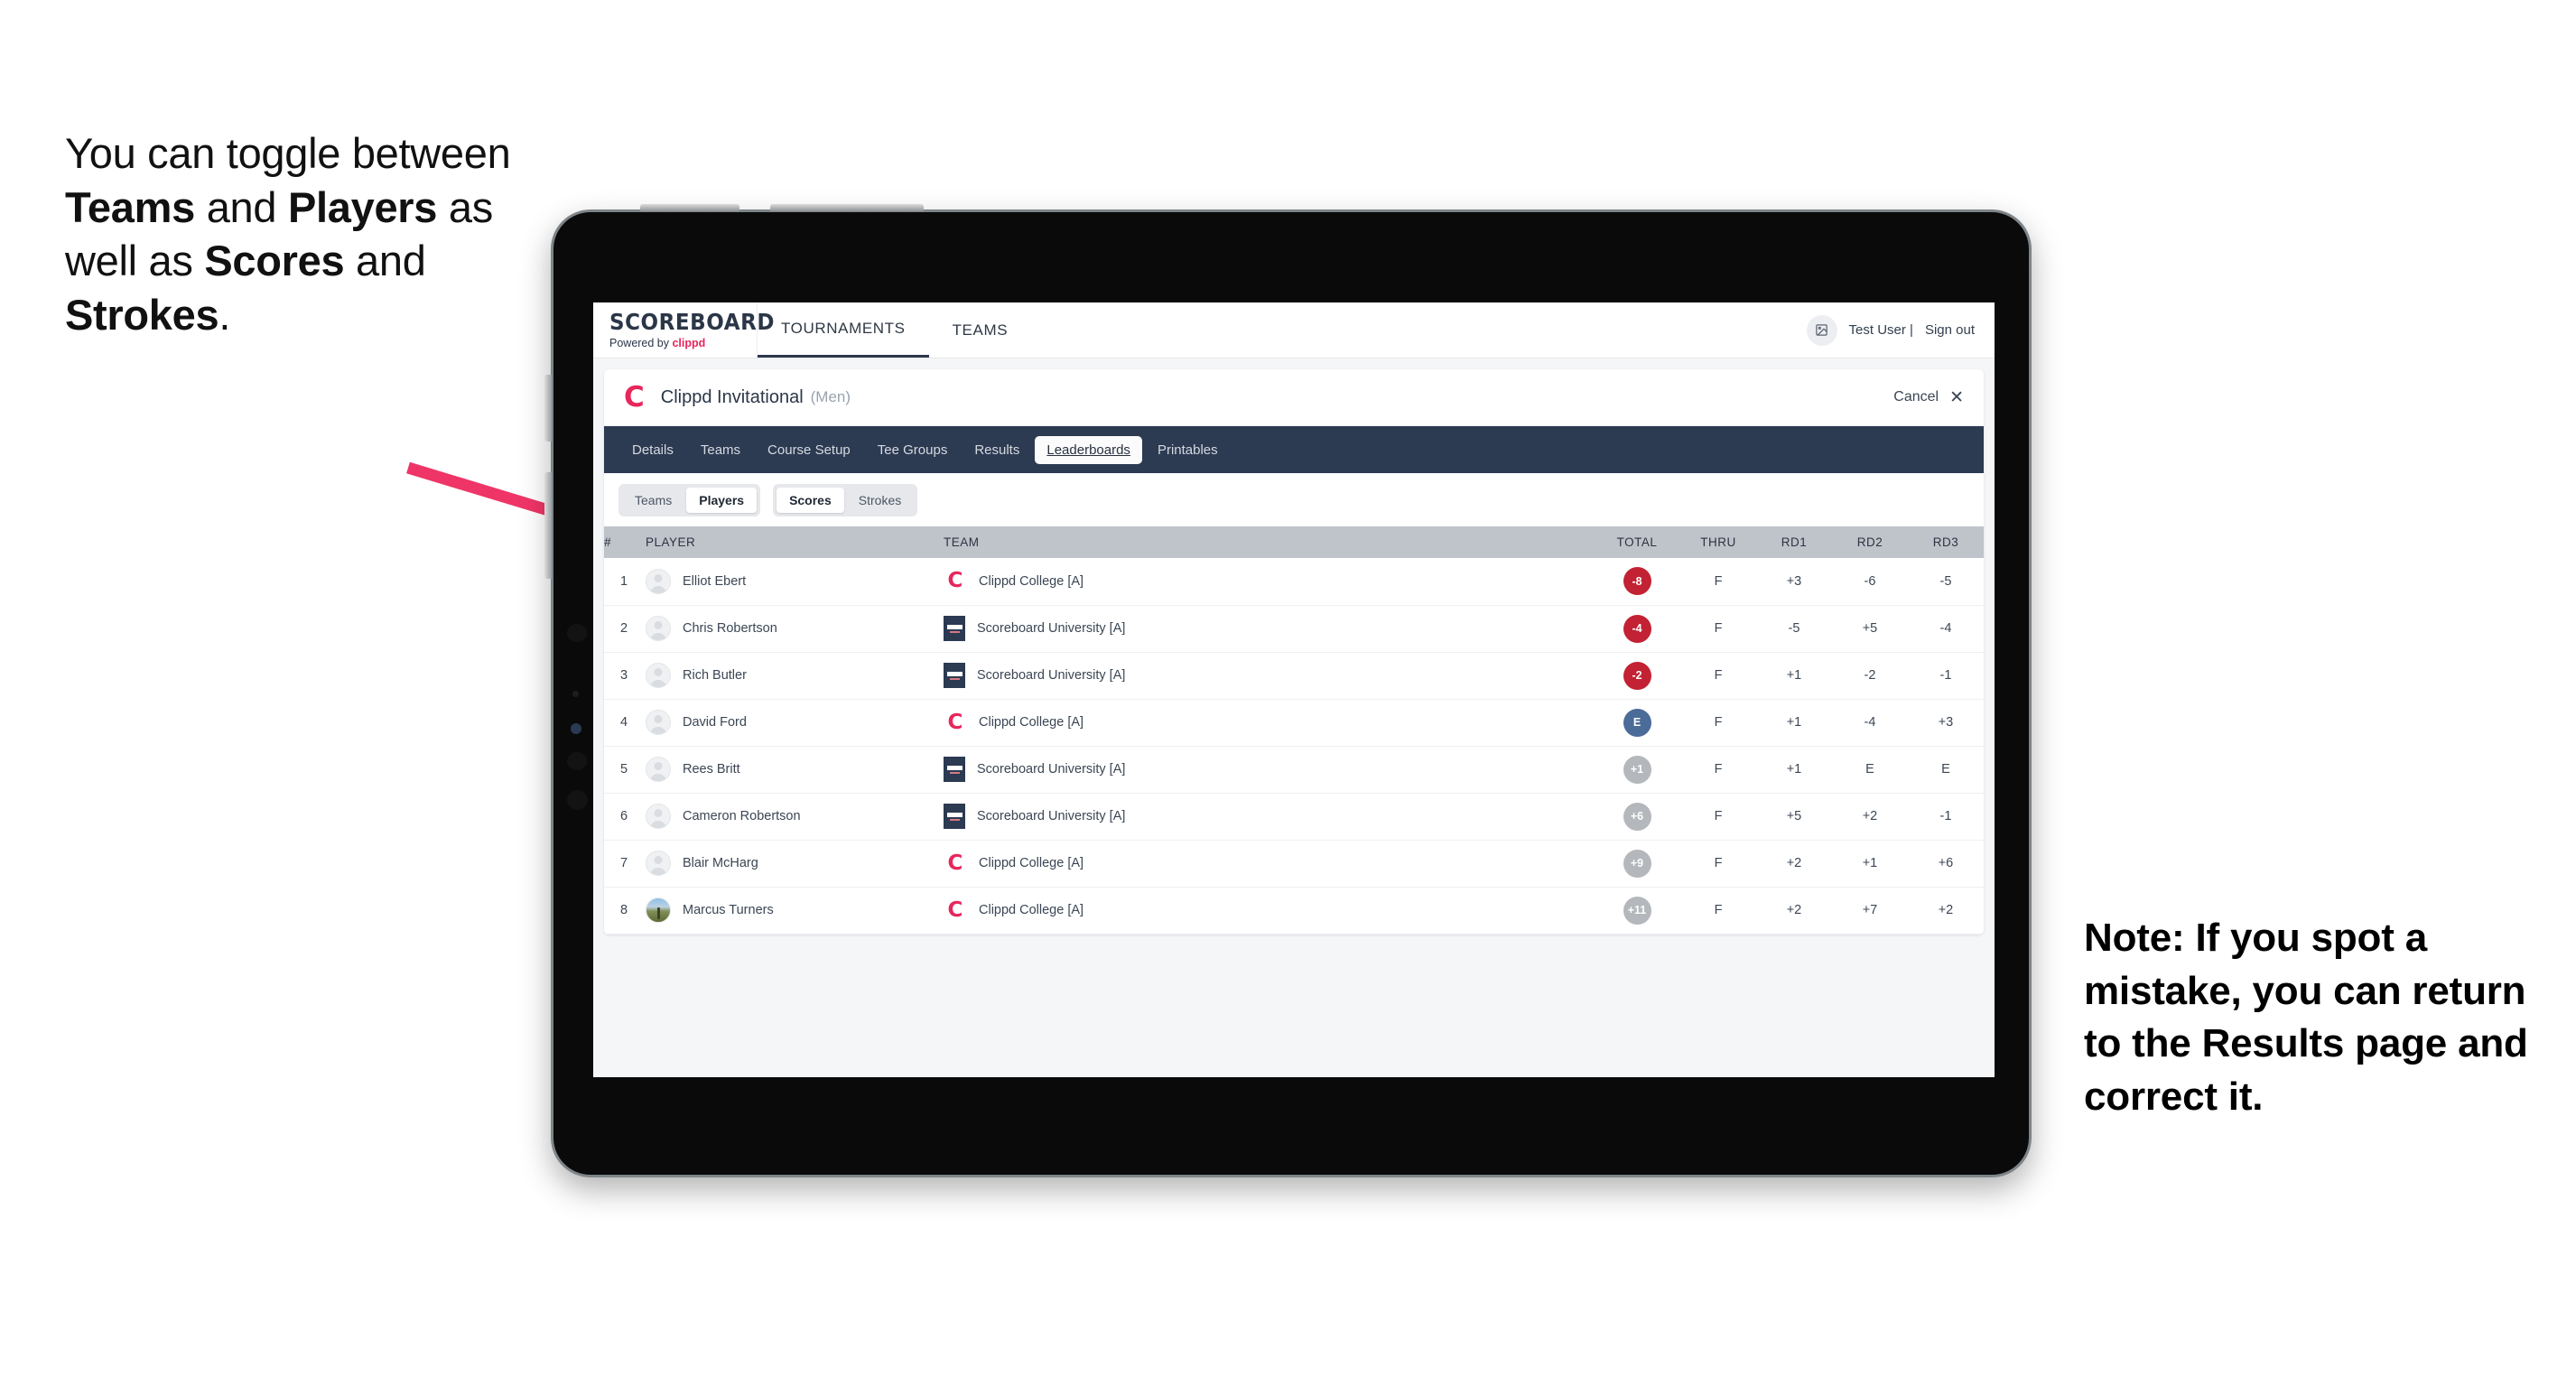 The image size is (2576, 1386). I want to click on nav-tab-tournaments: TOURNAMENTS, so click(843, 330).